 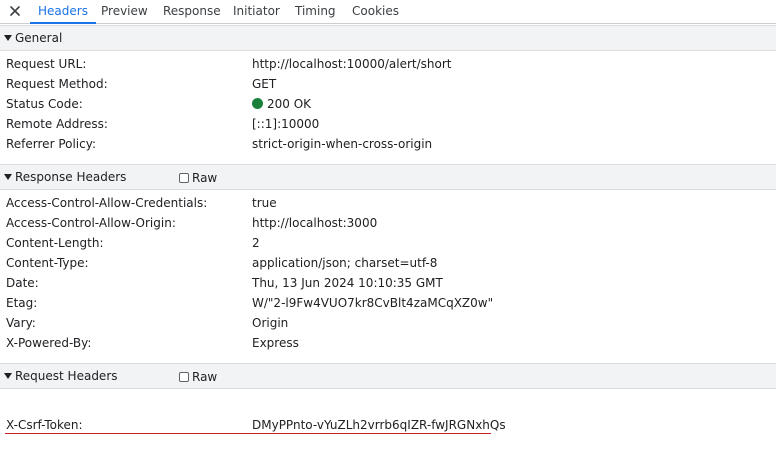 What do you see at coordinates (388, 124) in the screenshot?
I see `general-row: Remote Address: [::1]:10000` at bounding box center [388, 124].